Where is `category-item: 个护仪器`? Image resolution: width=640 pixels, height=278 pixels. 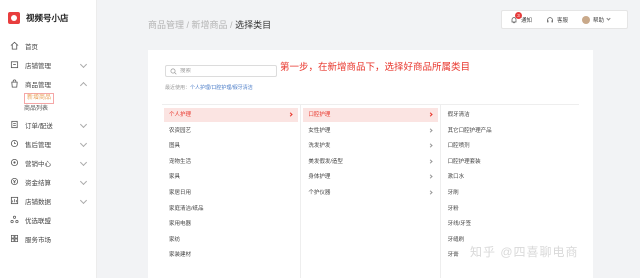 category-item: 个护仪器 is located at coordinates (370, 193).